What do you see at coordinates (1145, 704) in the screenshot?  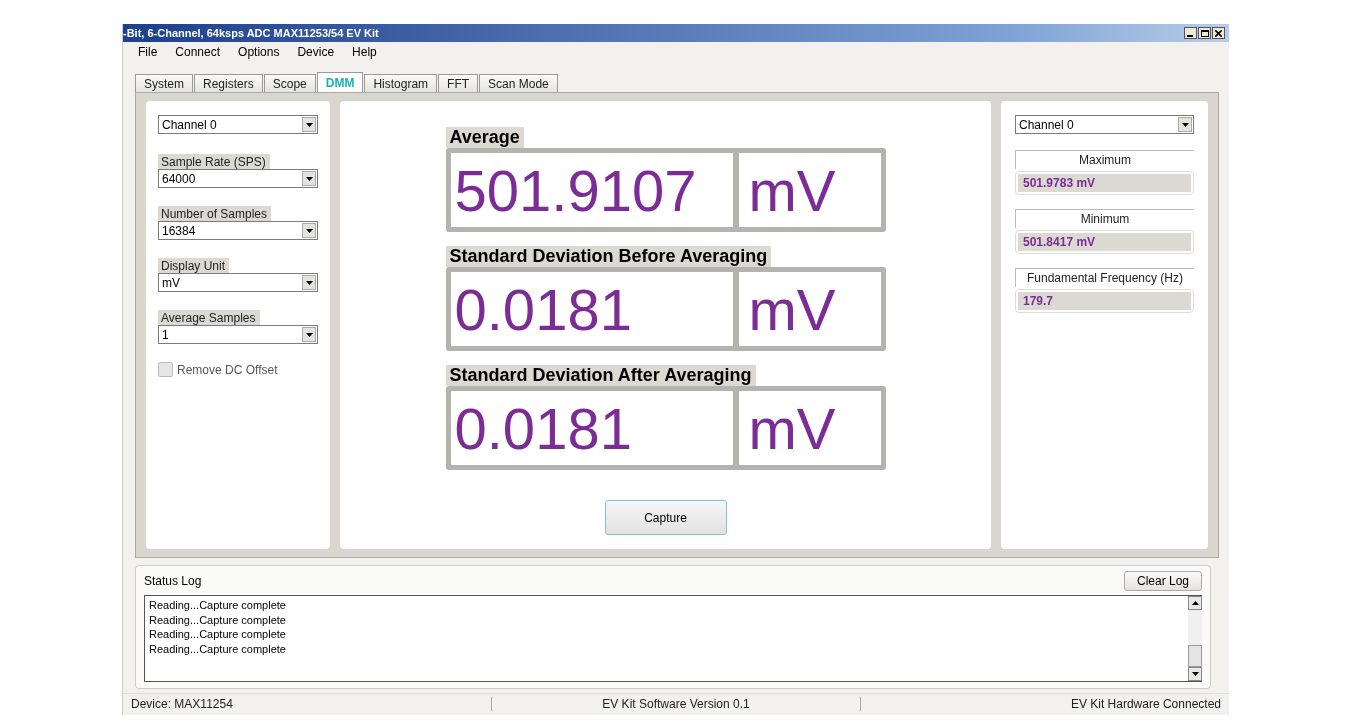 I see `status-text: EV Kit Hardware Connected` at bounding box center [1145, 704].